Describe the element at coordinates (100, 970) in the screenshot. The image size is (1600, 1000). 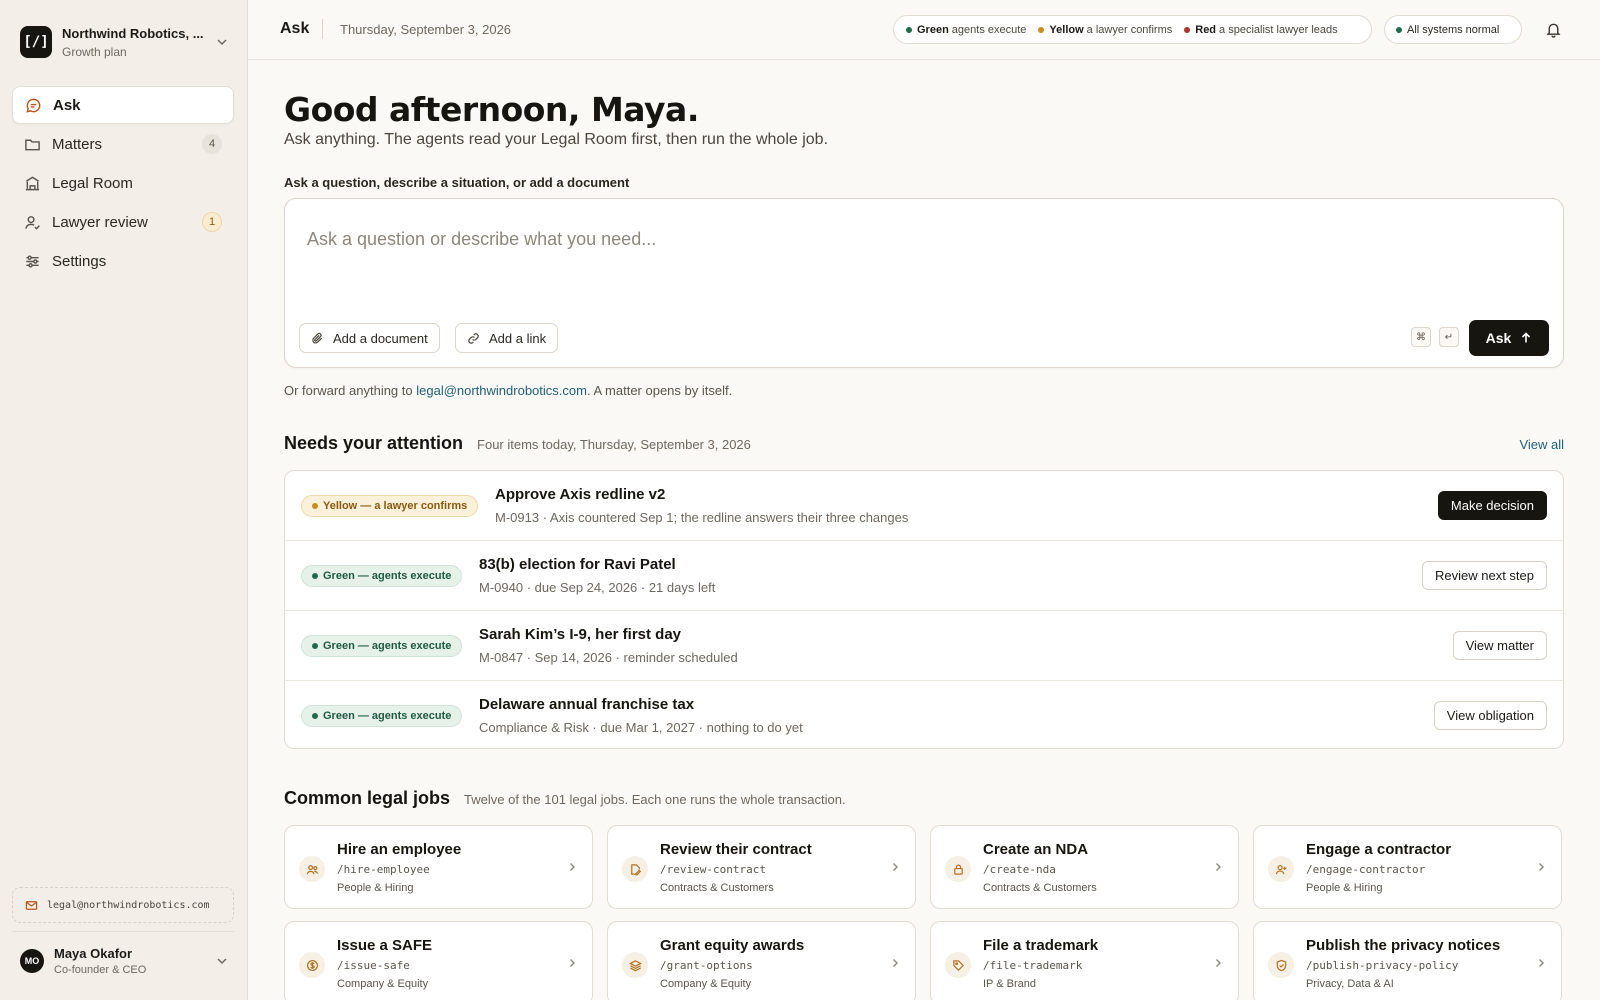
I see `user-role: Co-founder & CEO` at that location.